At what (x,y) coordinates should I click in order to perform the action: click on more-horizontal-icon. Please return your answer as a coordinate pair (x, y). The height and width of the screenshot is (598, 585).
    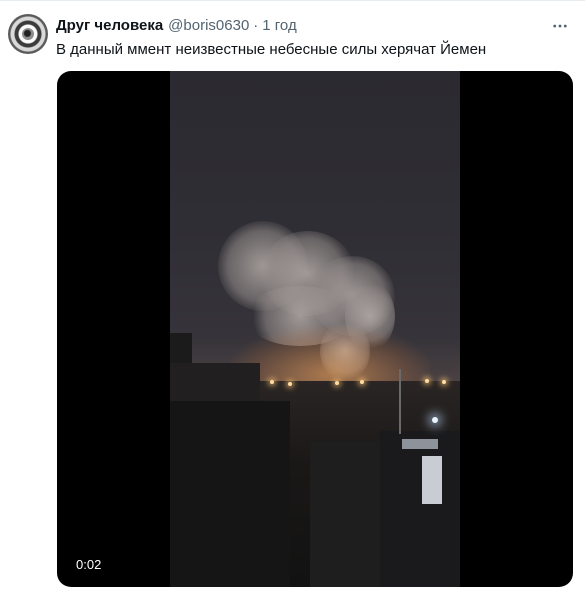
    Looking at the image, I should click on (560, 26).